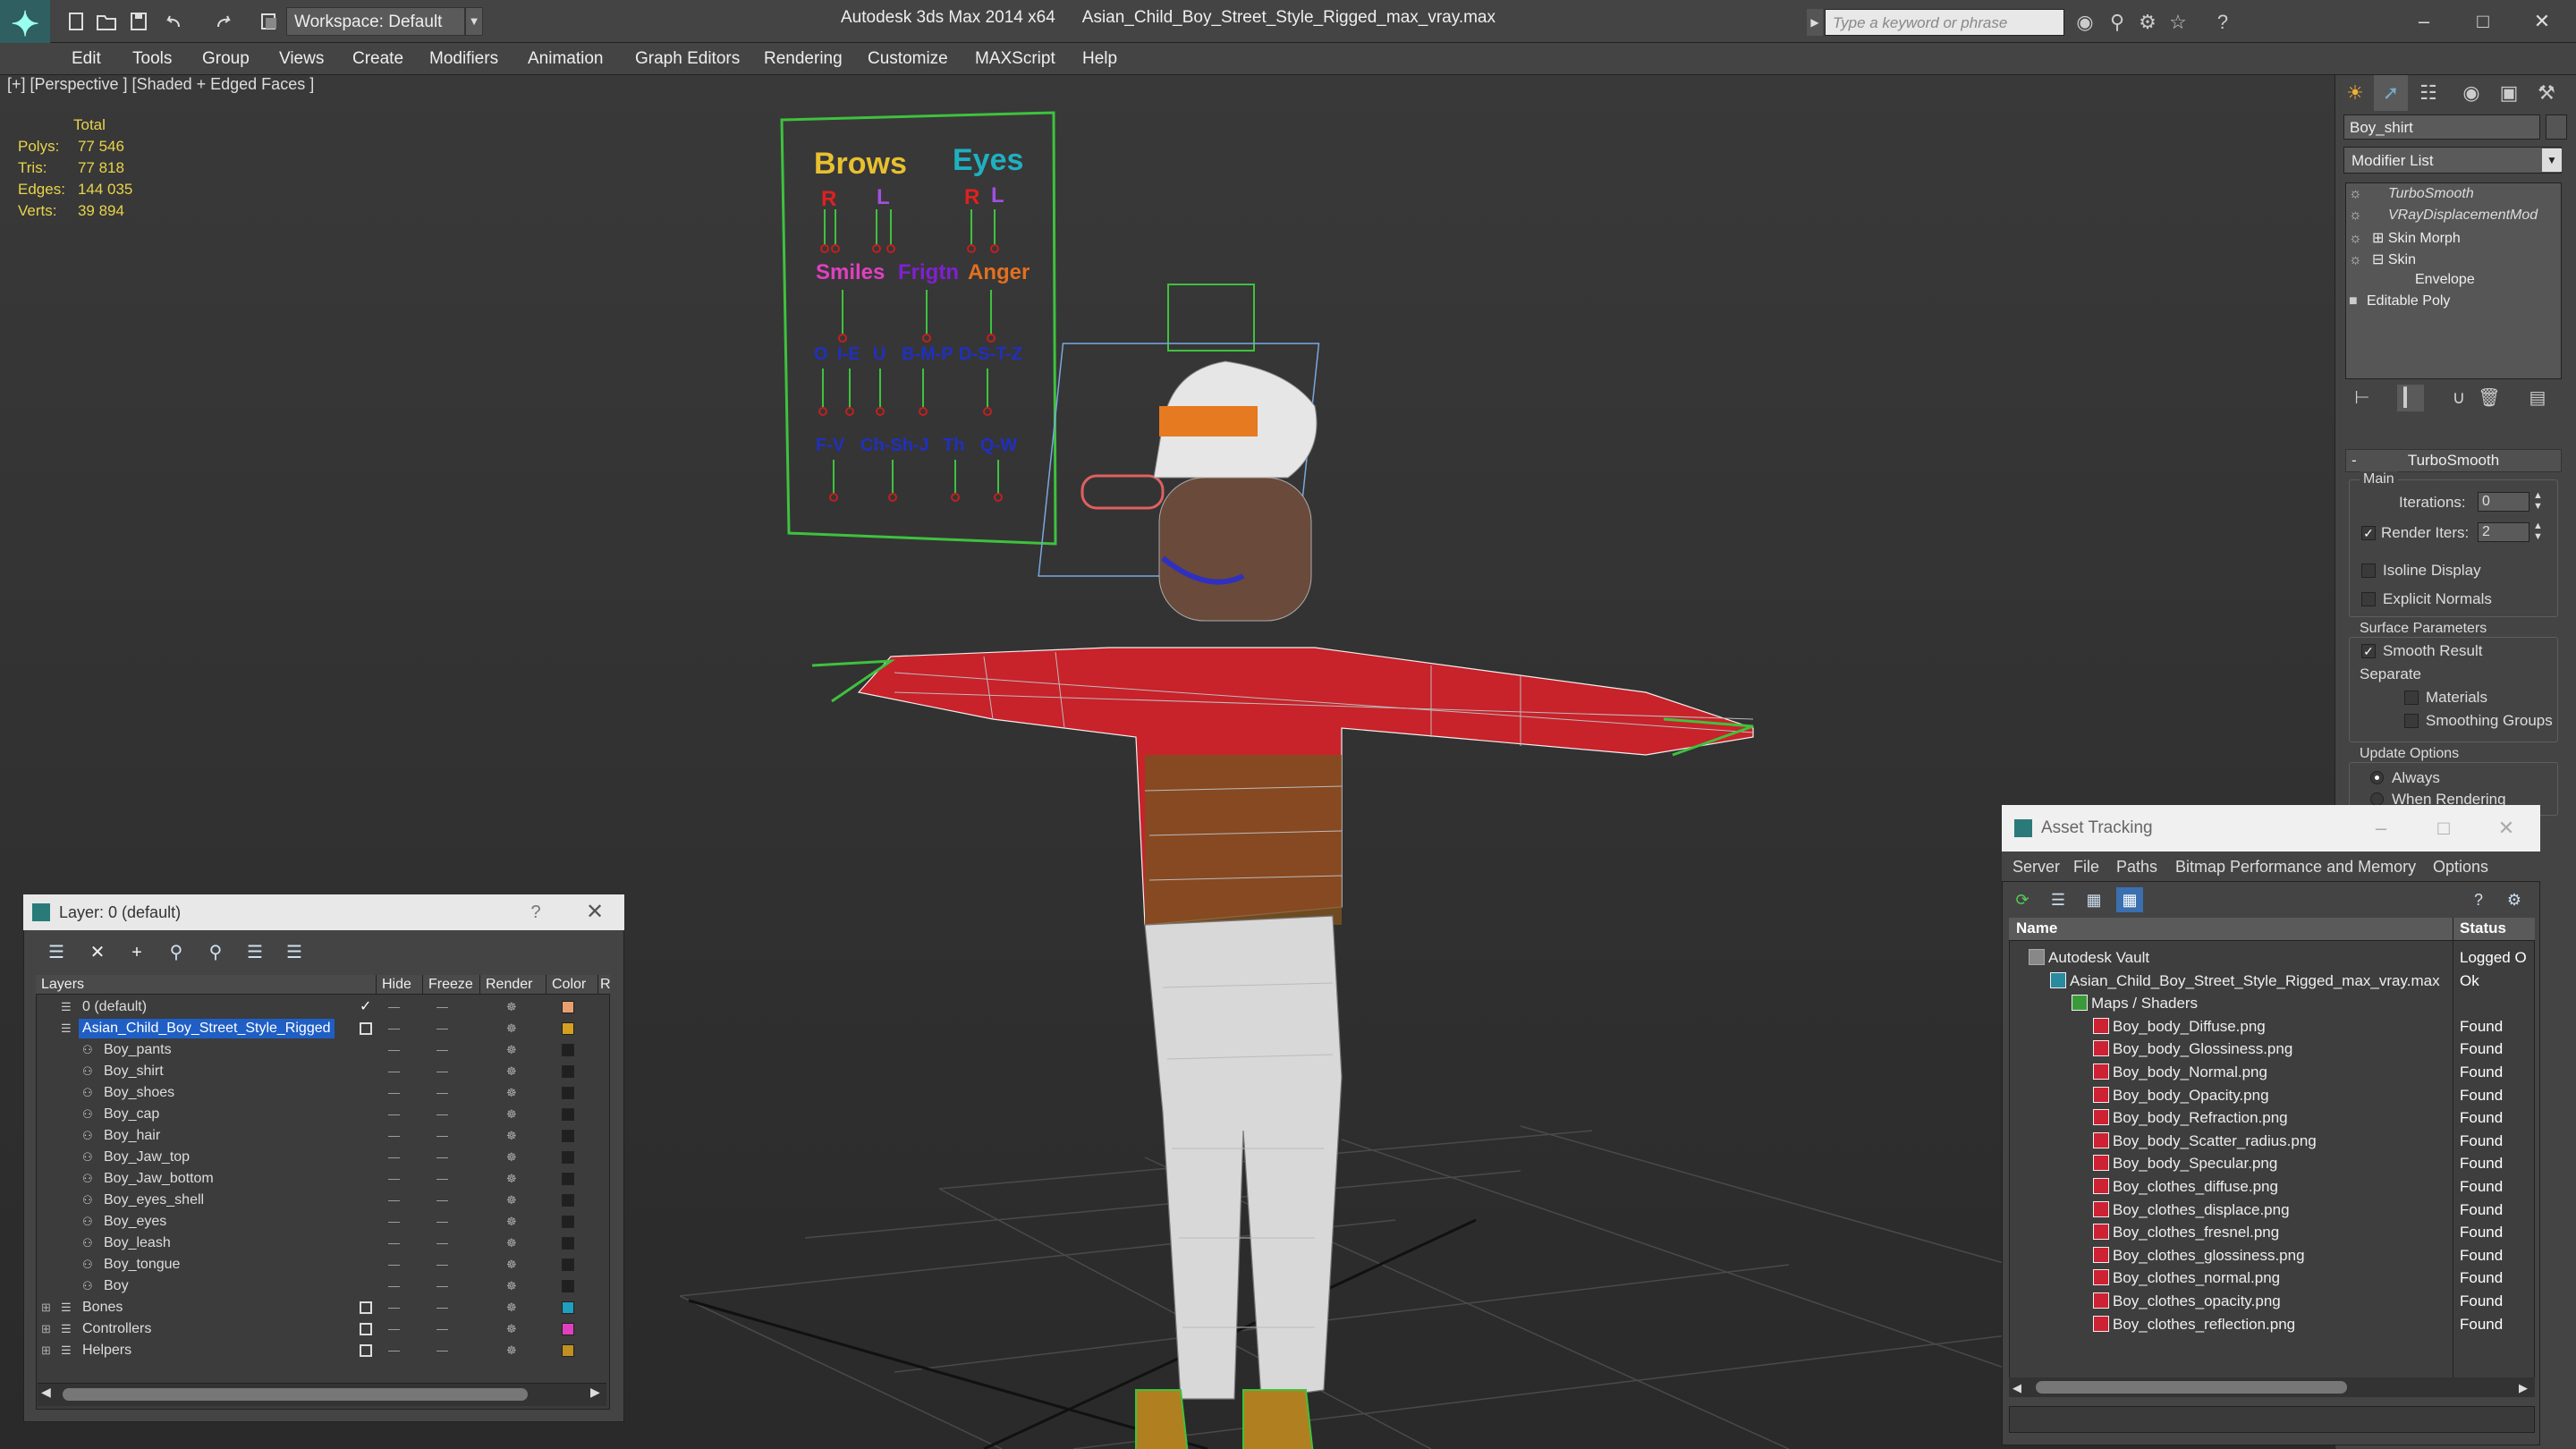  What do you see at coordinates (2368, 533) in the screenshot?
I see `render-iters-checkbox: ✓` at bounding box center [2368, 533].